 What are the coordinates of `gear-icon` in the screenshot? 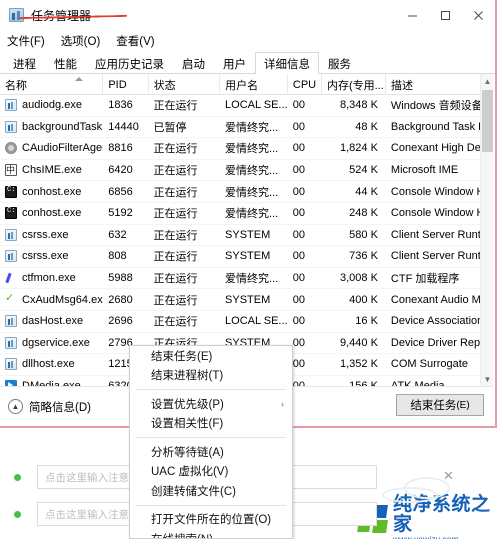 It's located at (11, 148).